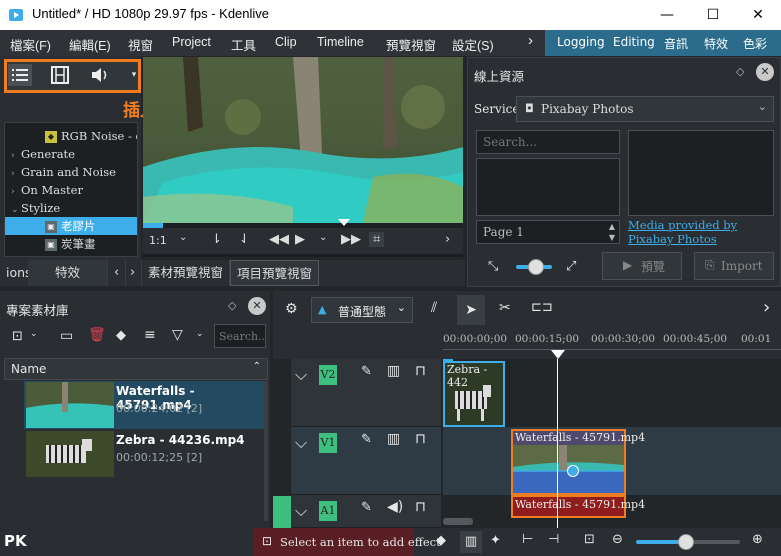 The width and height of the screenshot is (781, 556). I want to click on filter-icon: ▽, so click(177, 335).